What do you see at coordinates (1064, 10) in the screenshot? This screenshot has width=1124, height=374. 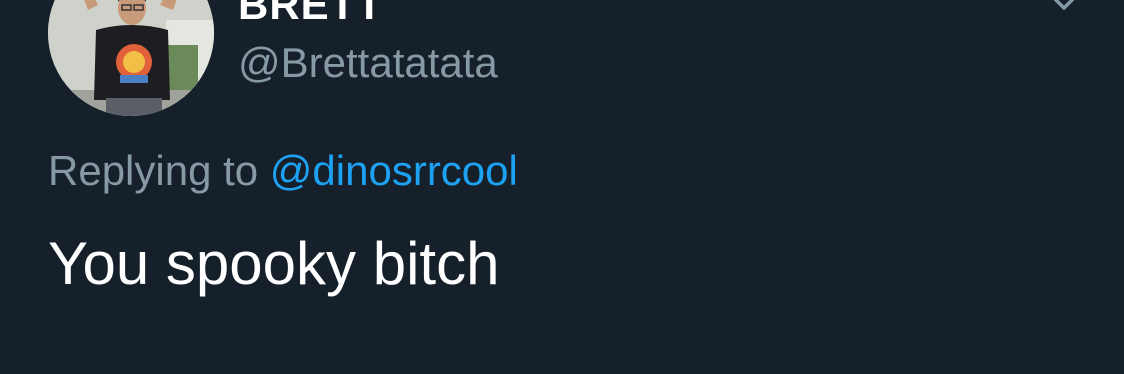 I see `chevron-down-icon` at bounding box center [1064, 10].